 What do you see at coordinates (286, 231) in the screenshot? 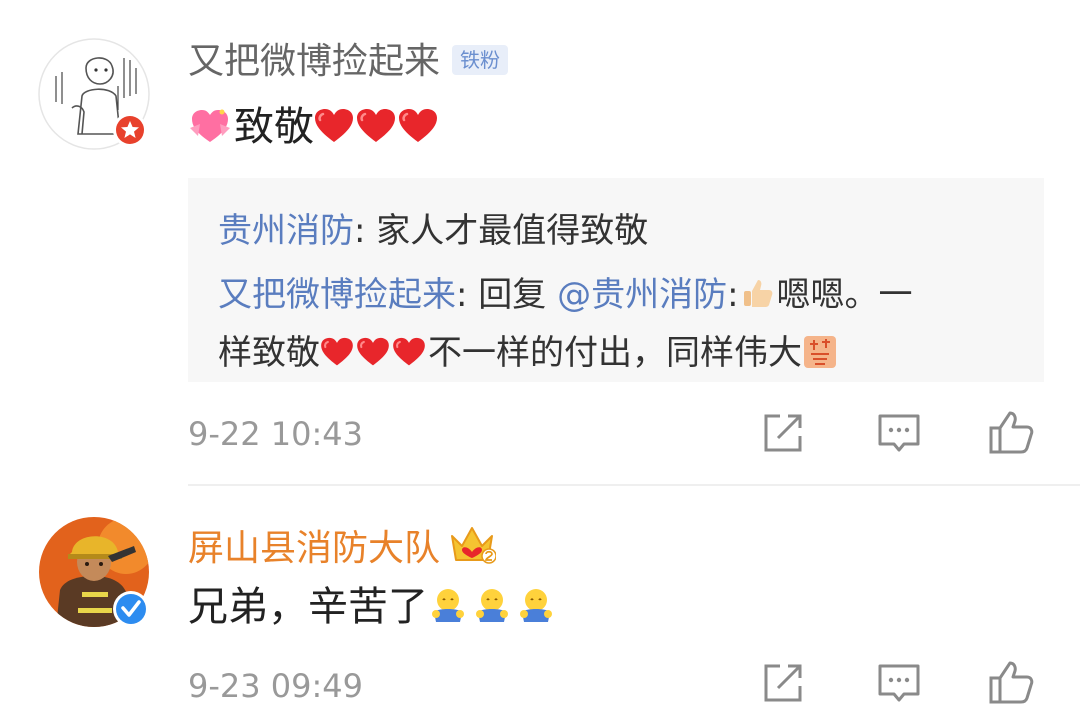
I see `quote-username: 贵州消防` at bounding box center [286, 231].